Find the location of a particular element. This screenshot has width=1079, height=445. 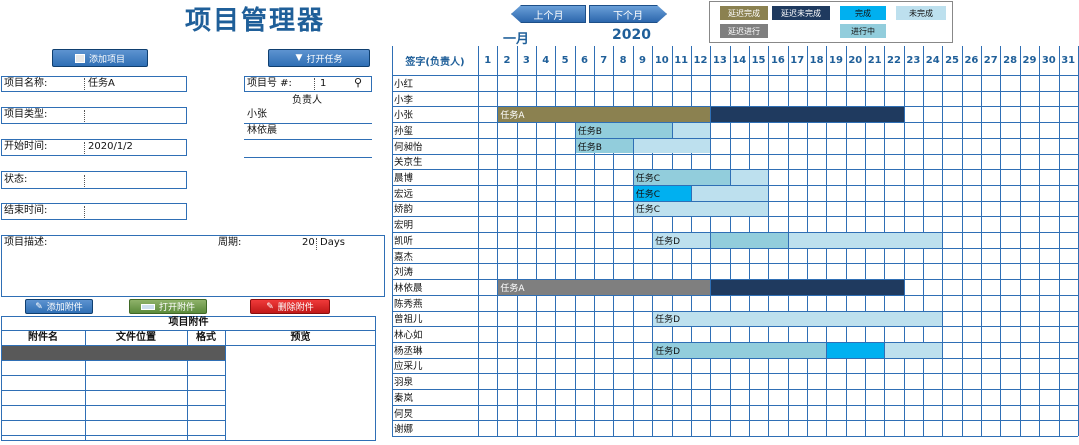

gantt-day-header: 31 is located at coordinates (1068, 60).